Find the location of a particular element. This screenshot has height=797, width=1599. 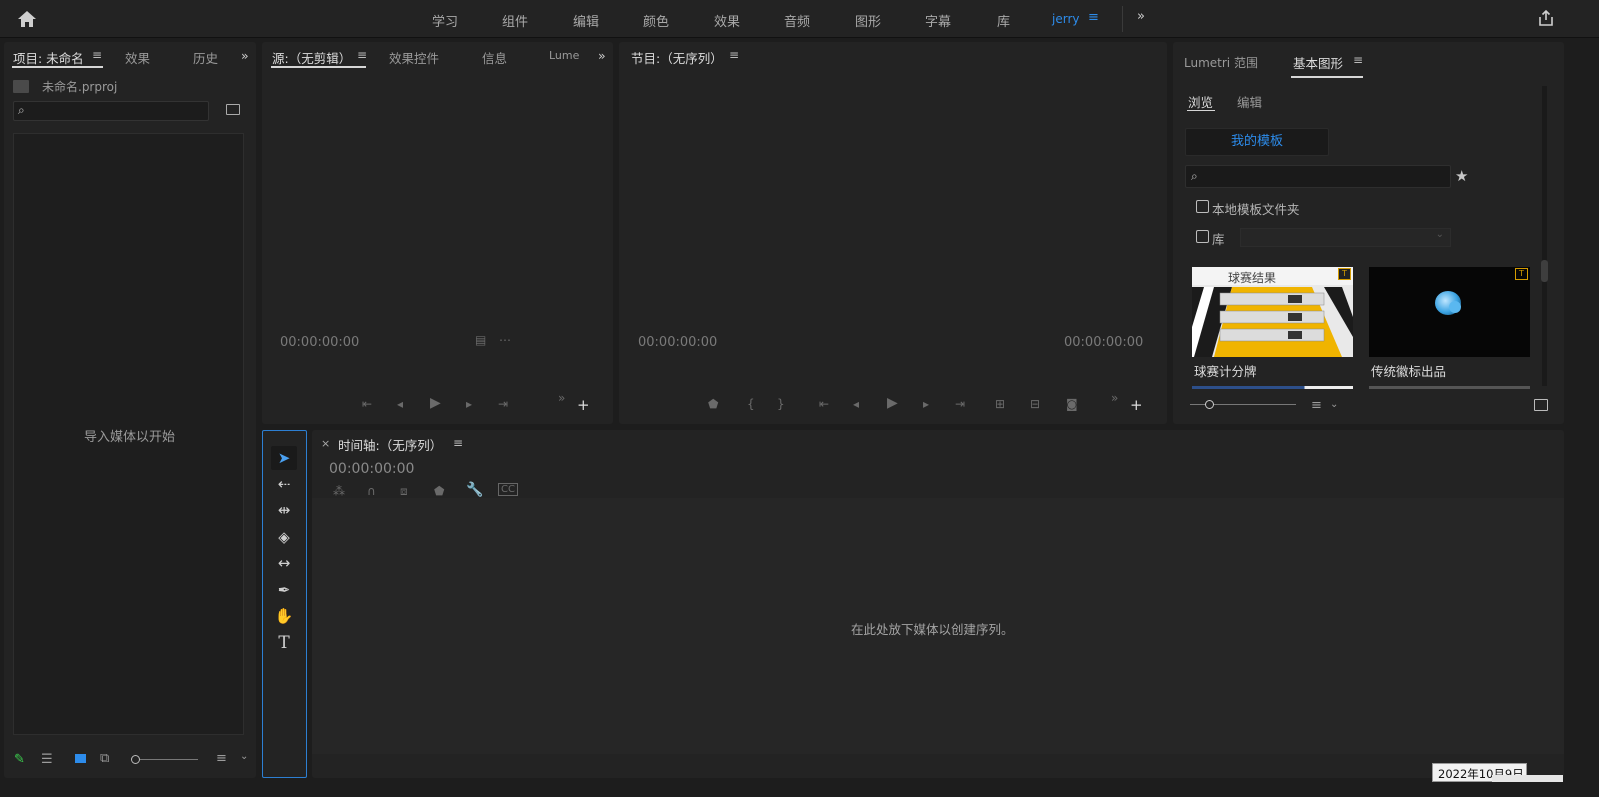

search-input: ⌕ is located at coordinates (111, 111).